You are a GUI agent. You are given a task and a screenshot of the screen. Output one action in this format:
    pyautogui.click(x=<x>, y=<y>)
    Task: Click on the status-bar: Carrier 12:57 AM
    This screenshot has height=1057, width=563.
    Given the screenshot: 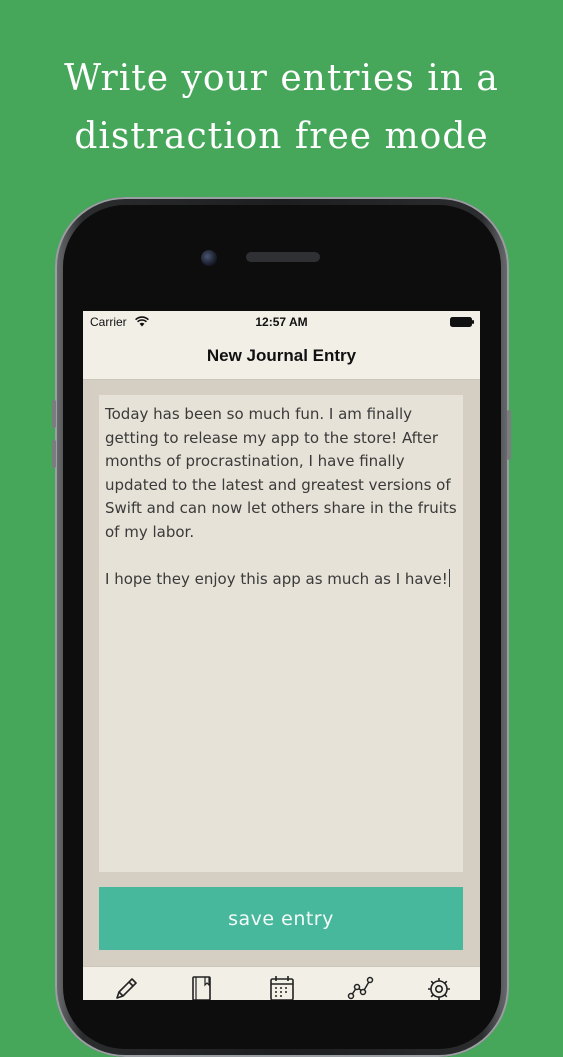 What is the action you would take?
    pyautogui.click(x=281, y=322)
    